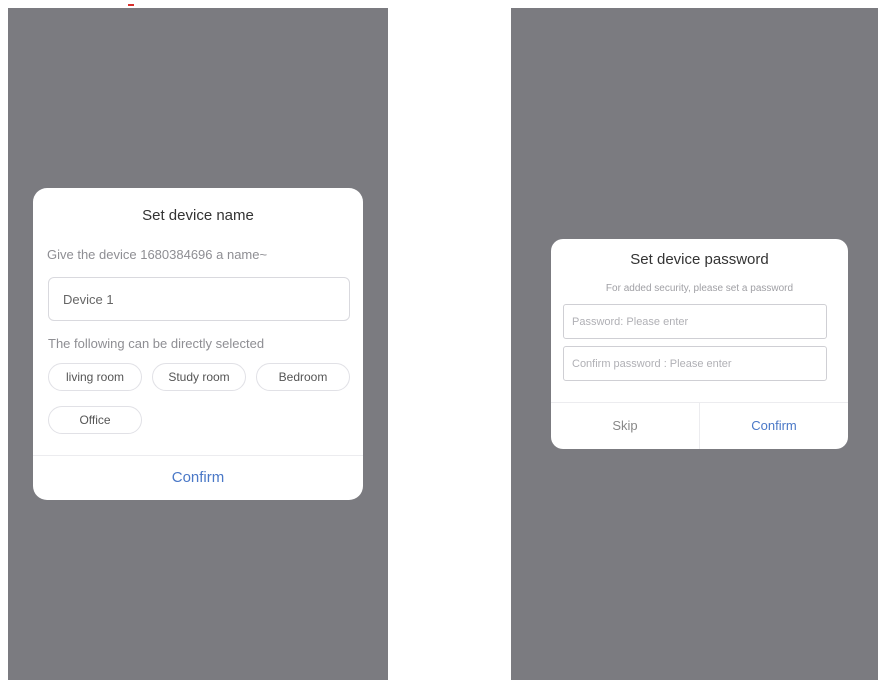 Image resolution: width=878 pixels, height=682 pixels. I want to click on preset-names-hint: The following can be directly selected, so click(156, 343).